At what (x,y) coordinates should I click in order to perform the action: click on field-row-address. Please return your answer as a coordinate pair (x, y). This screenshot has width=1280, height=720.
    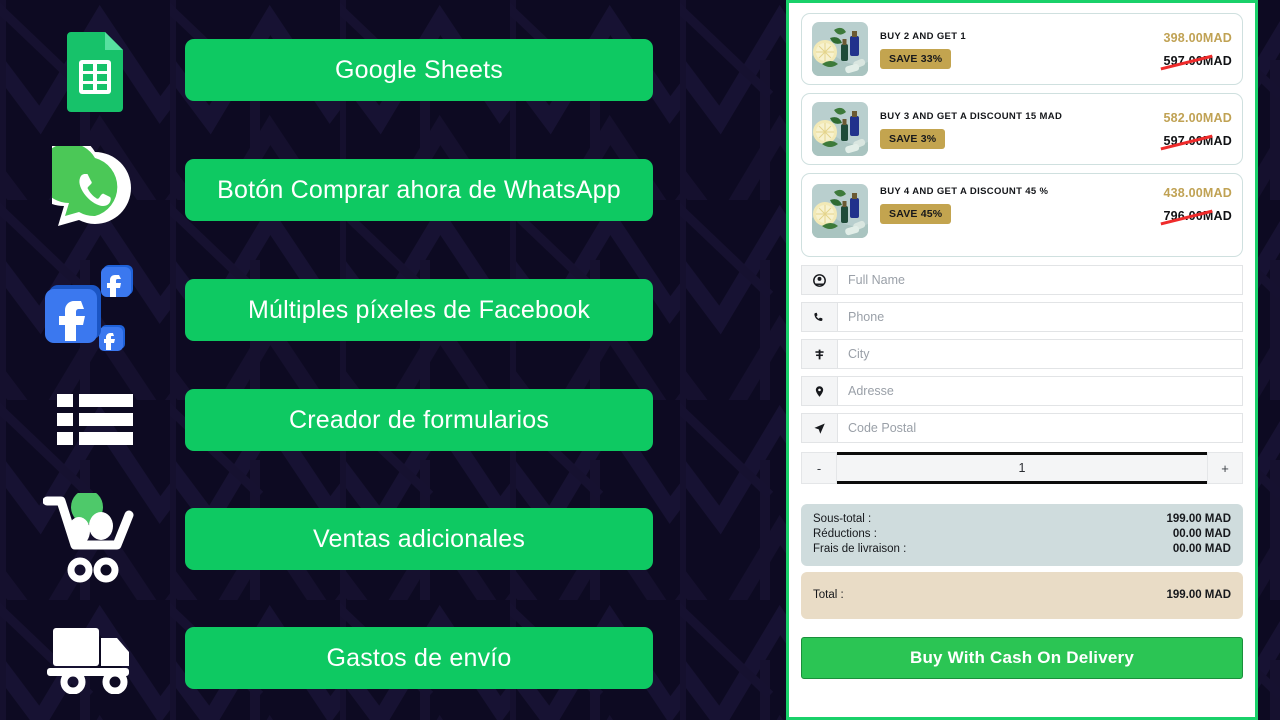
    Looking at the image, I should click on (1022, 391).